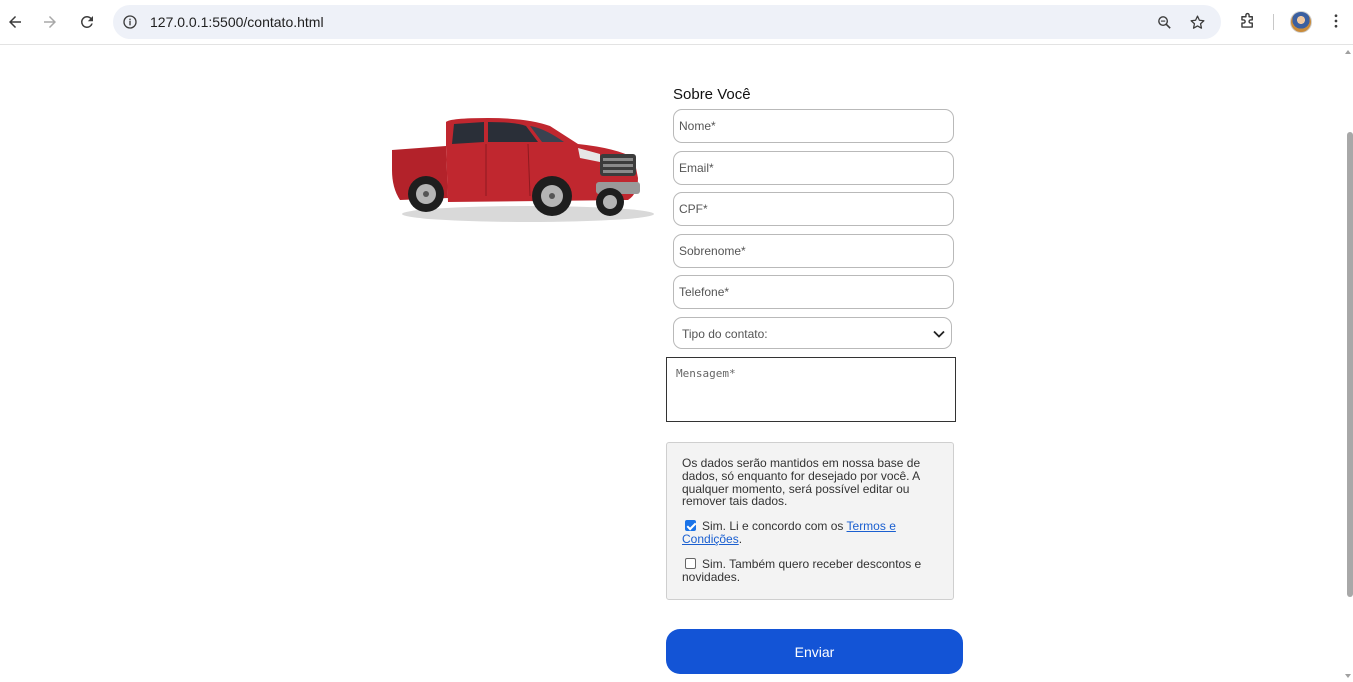  I want to click on mensagem-textarea, so click(811, 389).